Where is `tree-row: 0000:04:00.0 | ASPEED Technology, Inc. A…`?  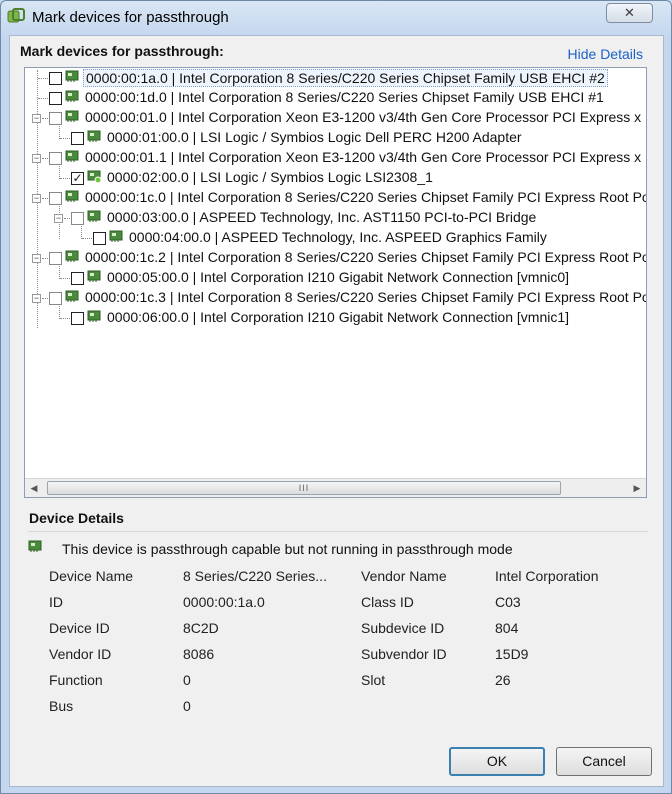 tree-row: 0000:04:00.0 | ASPEED Technology, Inc. A… is located at coordinates (335, 238).